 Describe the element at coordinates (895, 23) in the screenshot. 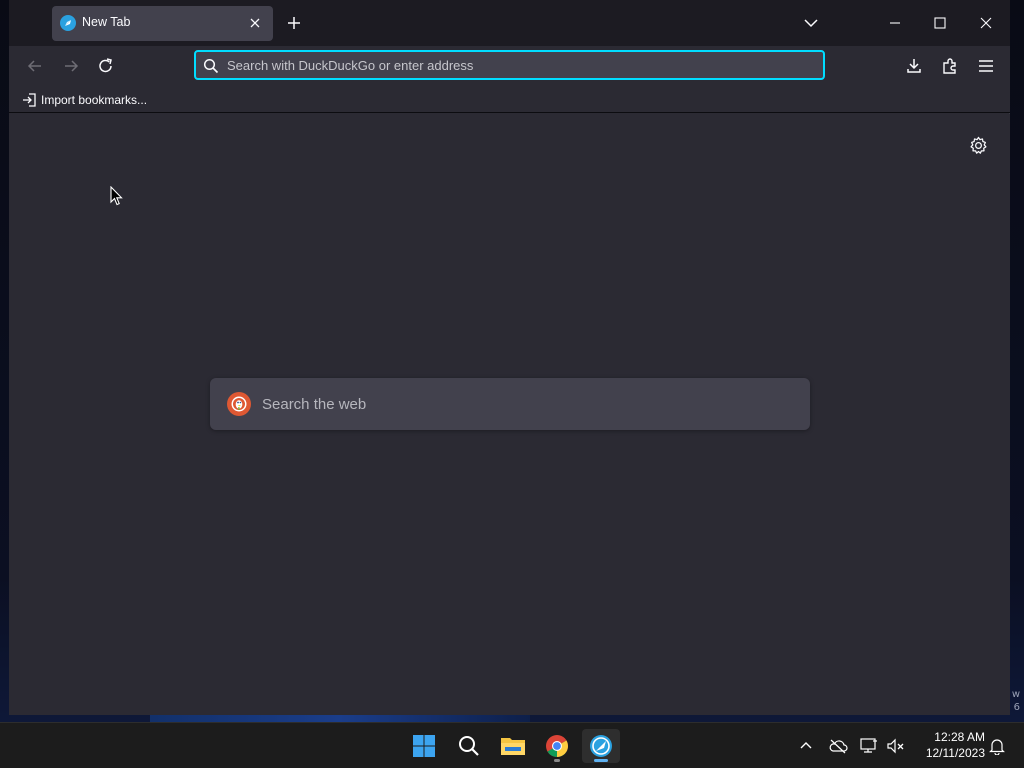

I see `minimize-icon` at that location.